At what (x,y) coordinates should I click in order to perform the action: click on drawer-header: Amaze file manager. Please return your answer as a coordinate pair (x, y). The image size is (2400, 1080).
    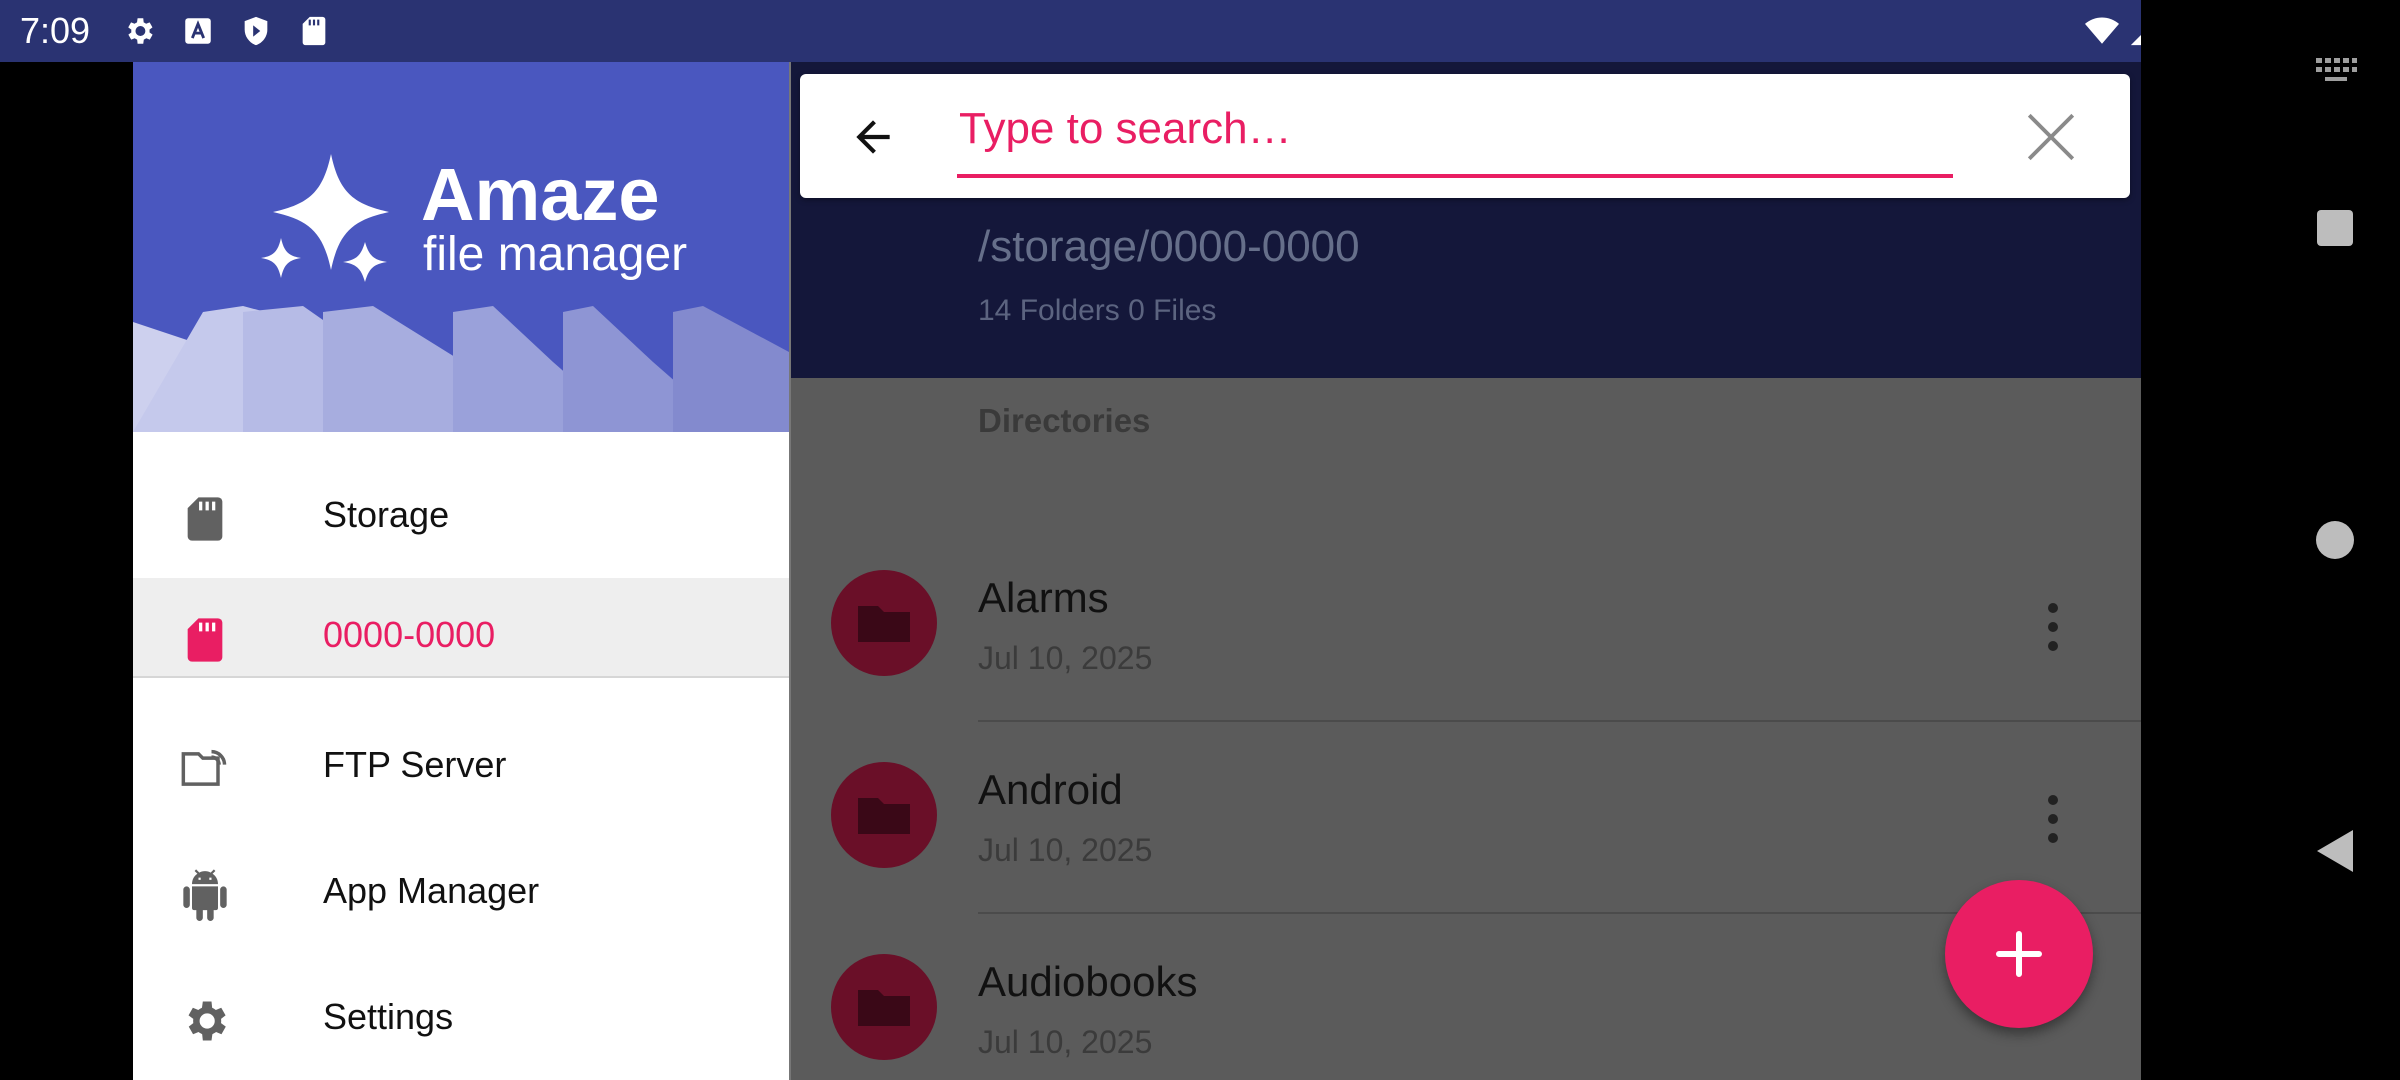
    Looking at the image, I should click on (461, 247).